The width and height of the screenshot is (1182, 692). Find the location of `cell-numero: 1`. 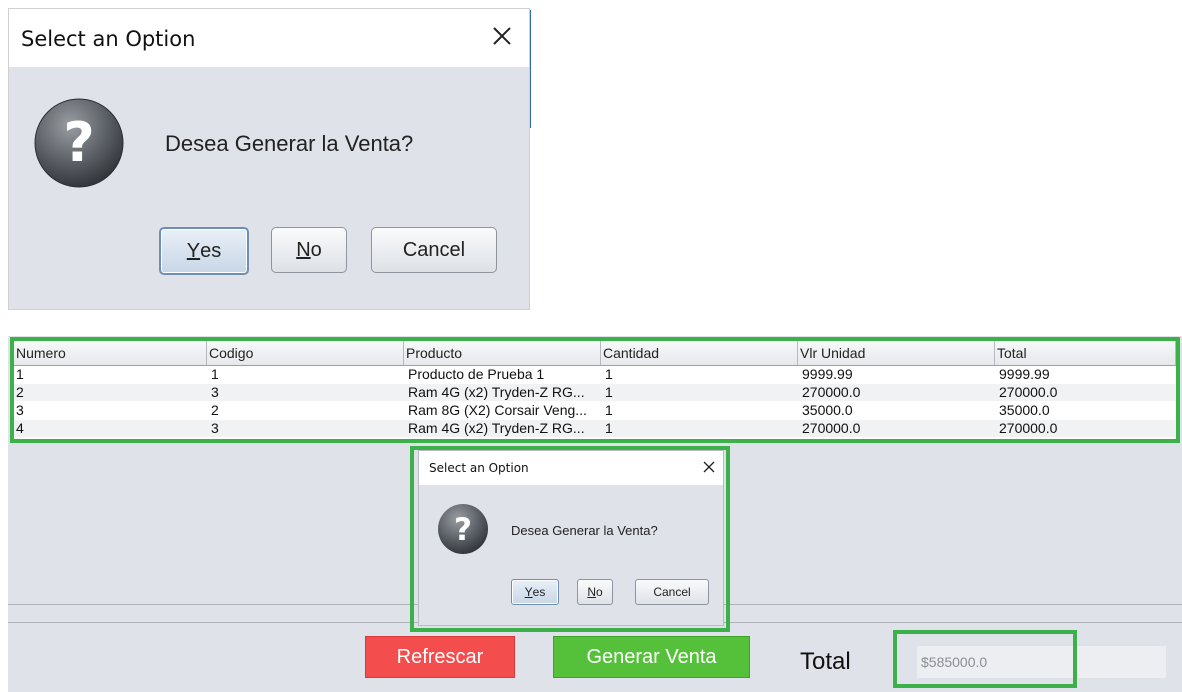

cell-numero: 1 is located at coordinates (20, 374).